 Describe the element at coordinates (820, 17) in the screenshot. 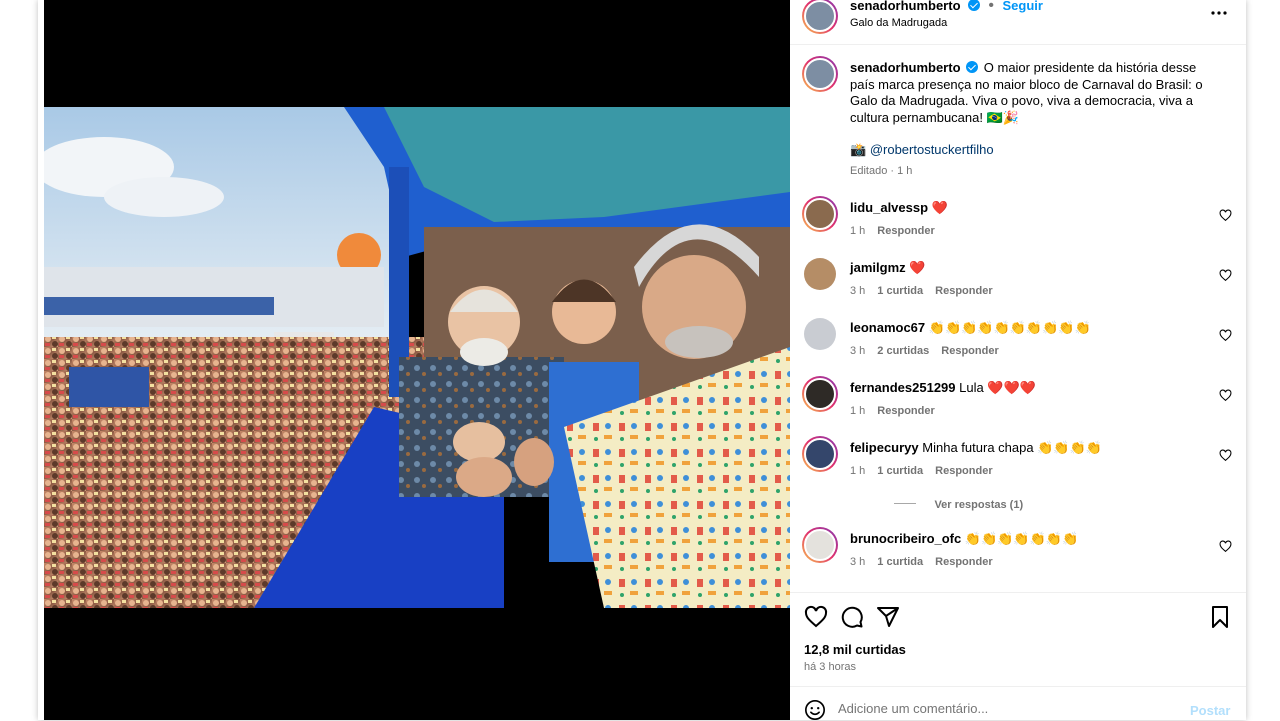

I see `author-avatar` at that location.